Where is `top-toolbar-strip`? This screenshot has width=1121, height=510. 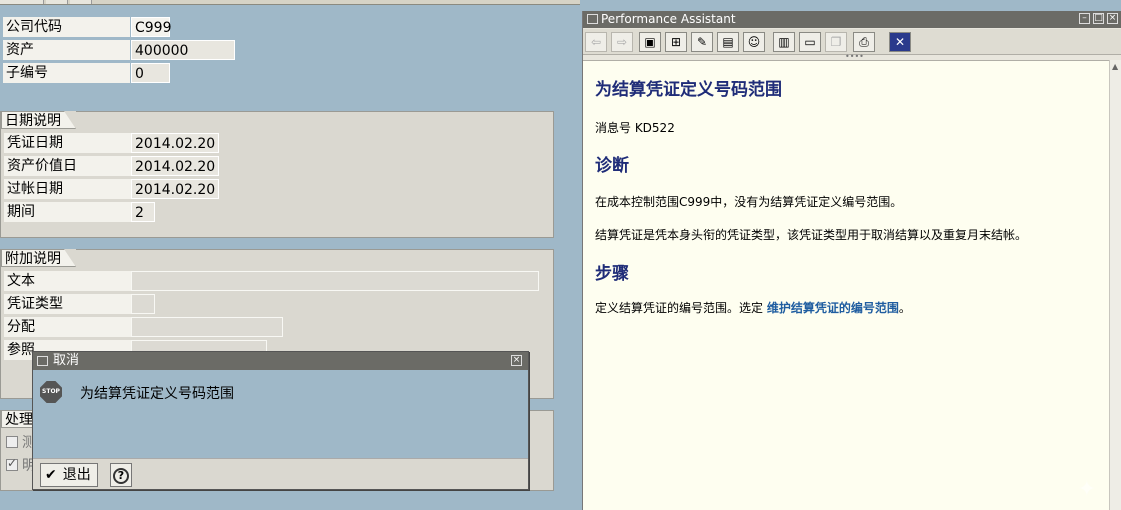 top-toolbar-strip is located at coordinates (290, 2).